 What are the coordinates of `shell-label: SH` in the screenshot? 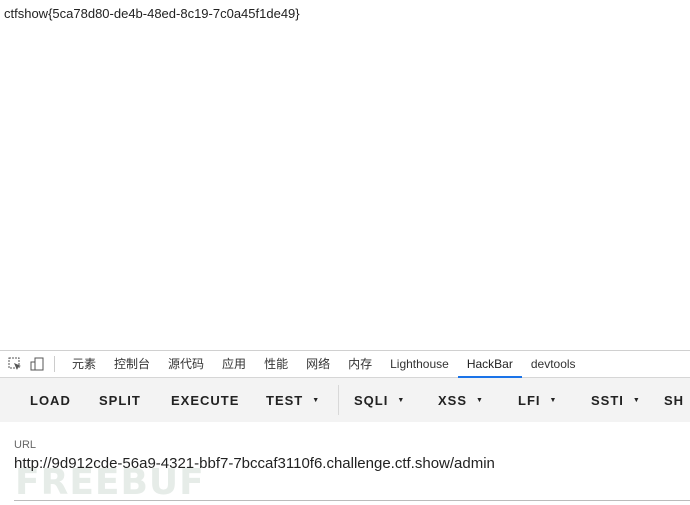 It's located at (674, 400).